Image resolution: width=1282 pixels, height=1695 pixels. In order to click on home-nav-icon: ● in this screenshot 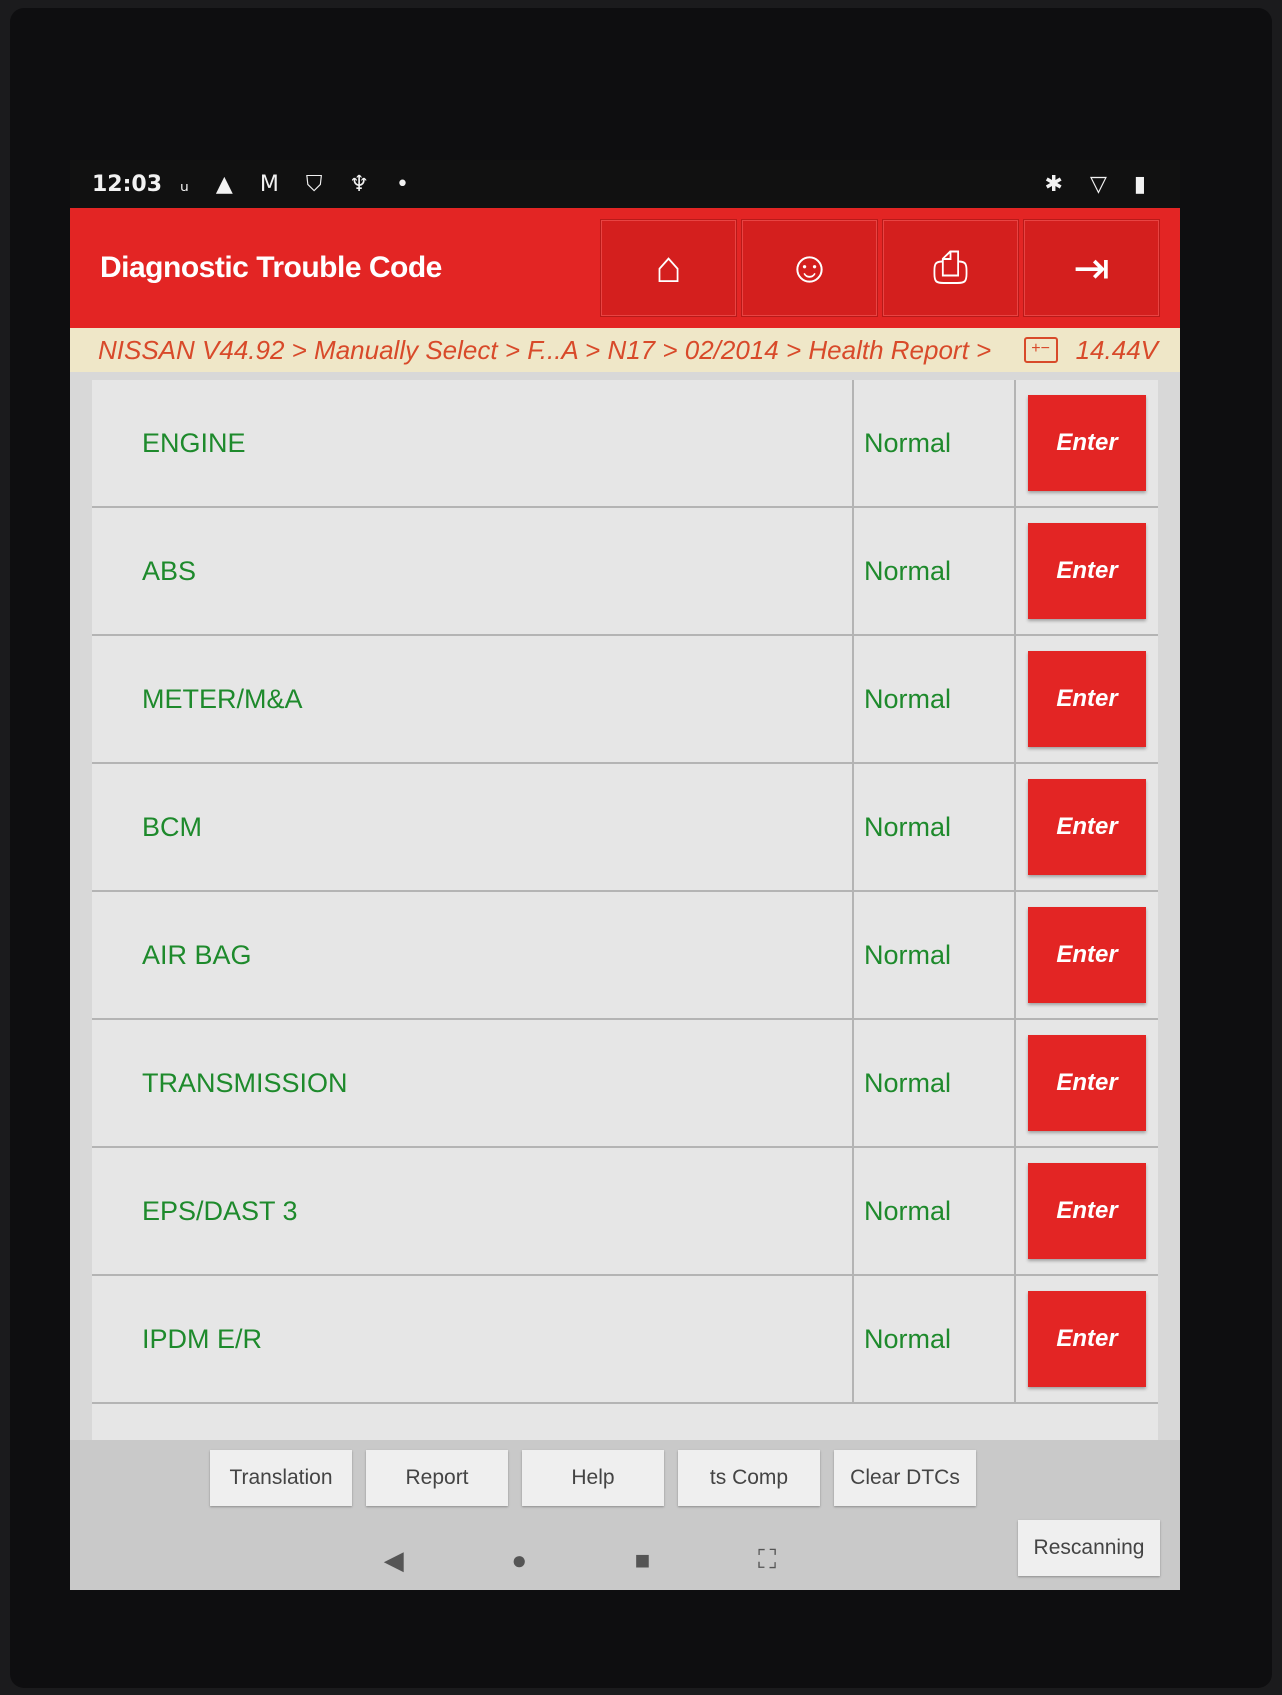, I will do `click(519, 1560)`.